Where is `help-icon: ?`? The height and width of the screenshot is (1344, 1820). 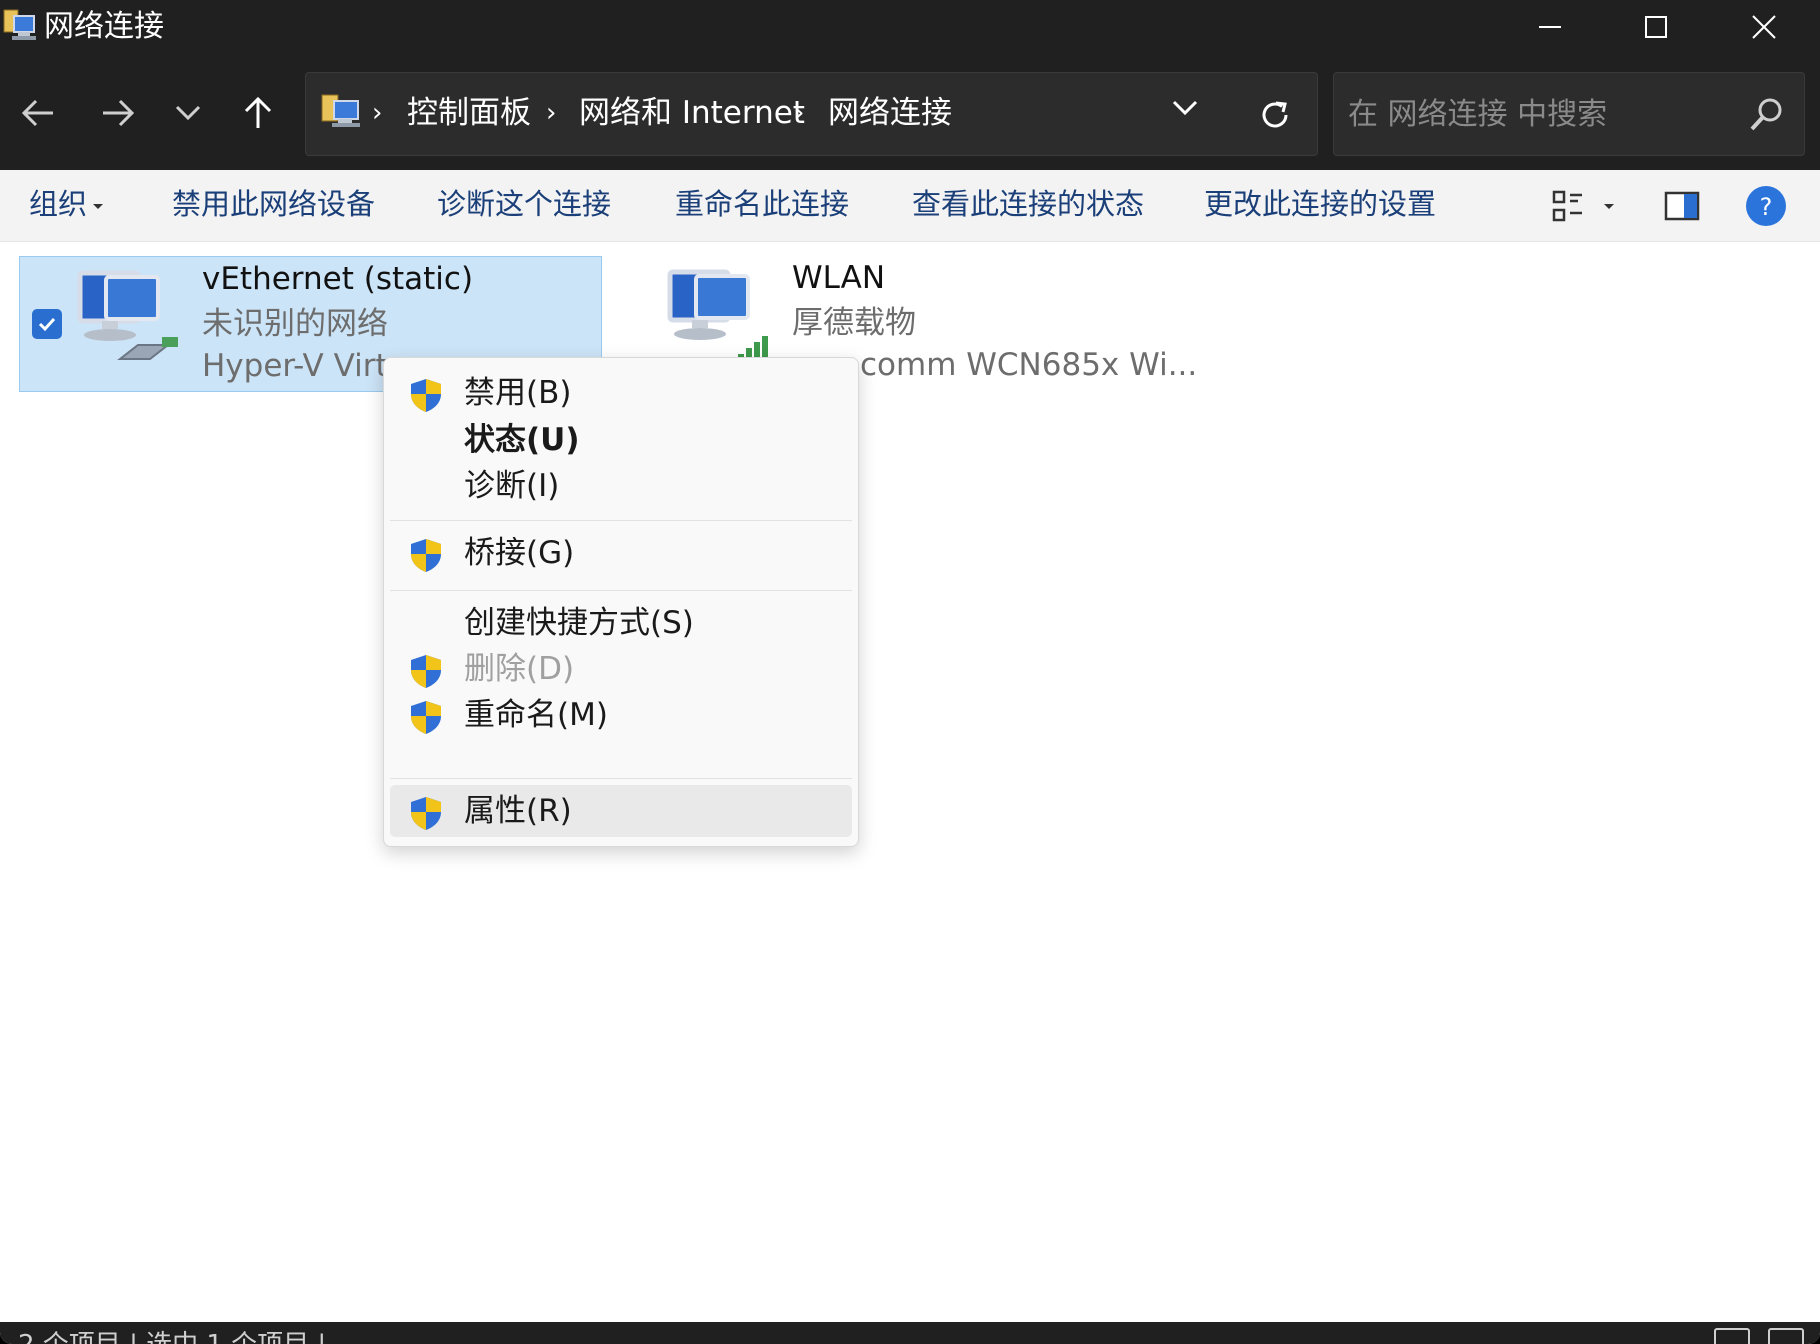 help-icon: ? is located at coordinates (1766, 206).